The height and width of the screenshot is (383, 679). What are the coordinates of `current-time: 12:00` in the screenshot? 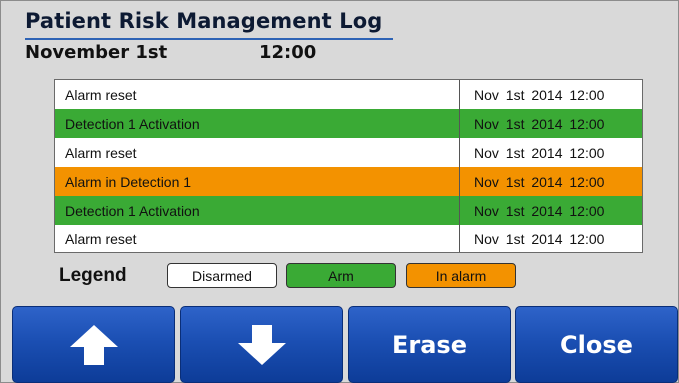 It's located at (288, 52).